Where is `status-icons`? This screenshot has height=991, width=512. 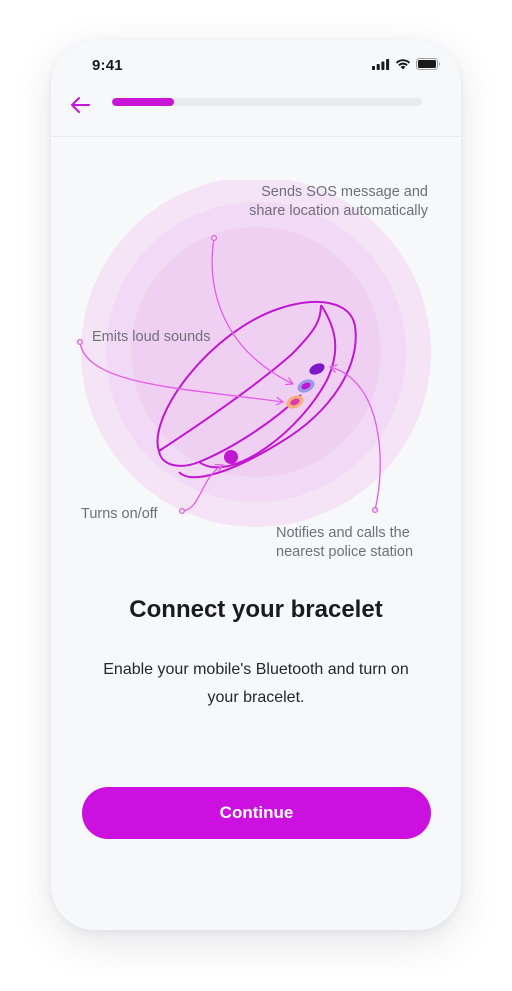 status-icons is located at coordinates (406, 64).